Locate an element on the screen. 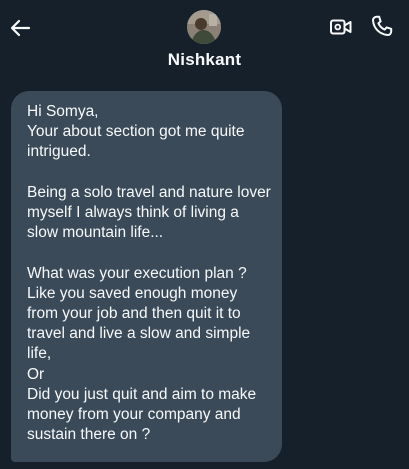 The height and width of the screenshot is (469, 409). avatar-photo is located at coordinates (204, 27).